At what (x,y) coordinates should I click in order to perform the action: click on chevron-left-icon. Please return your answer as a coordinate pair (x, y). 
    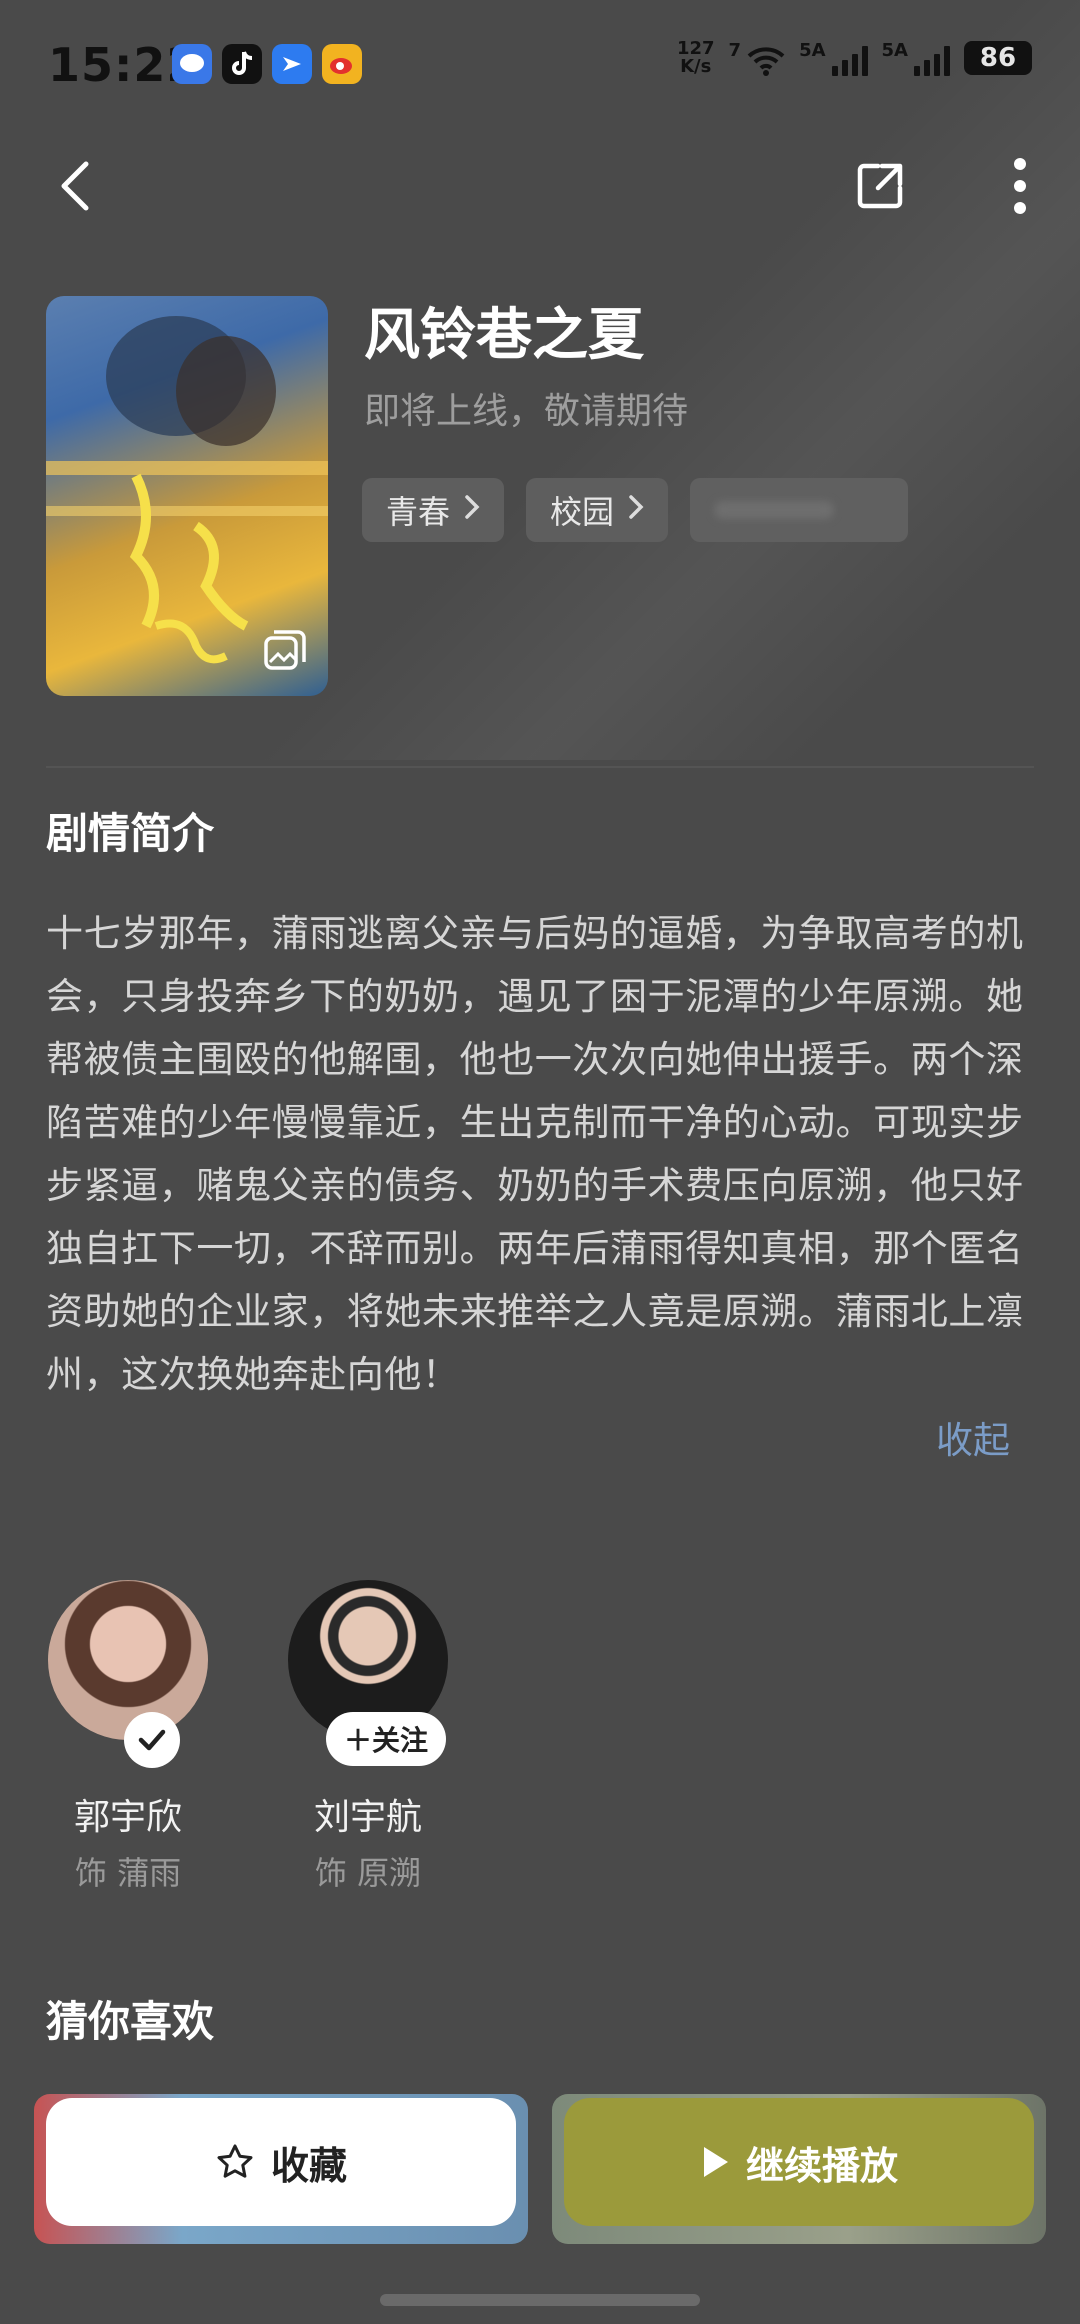
    Looking at the image, I should click on (75, 186).